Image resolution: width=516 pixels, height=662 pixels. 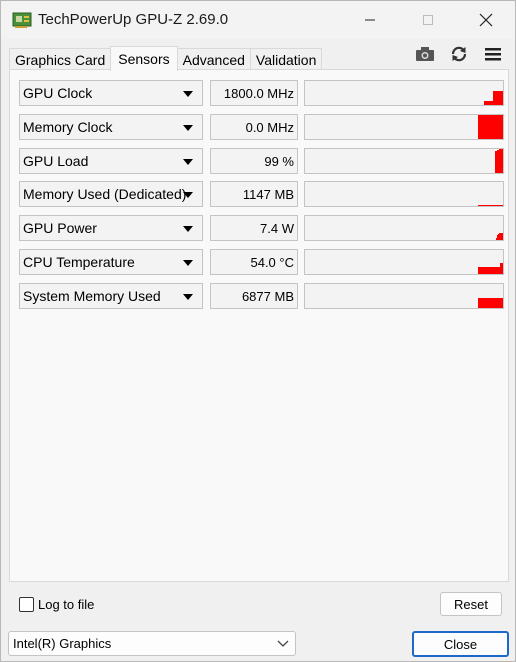 What do you see at coordinates (254, 262) in the screenshot?
I see `sensor-value: 54.0 °C` at bounding box center [254, 262].